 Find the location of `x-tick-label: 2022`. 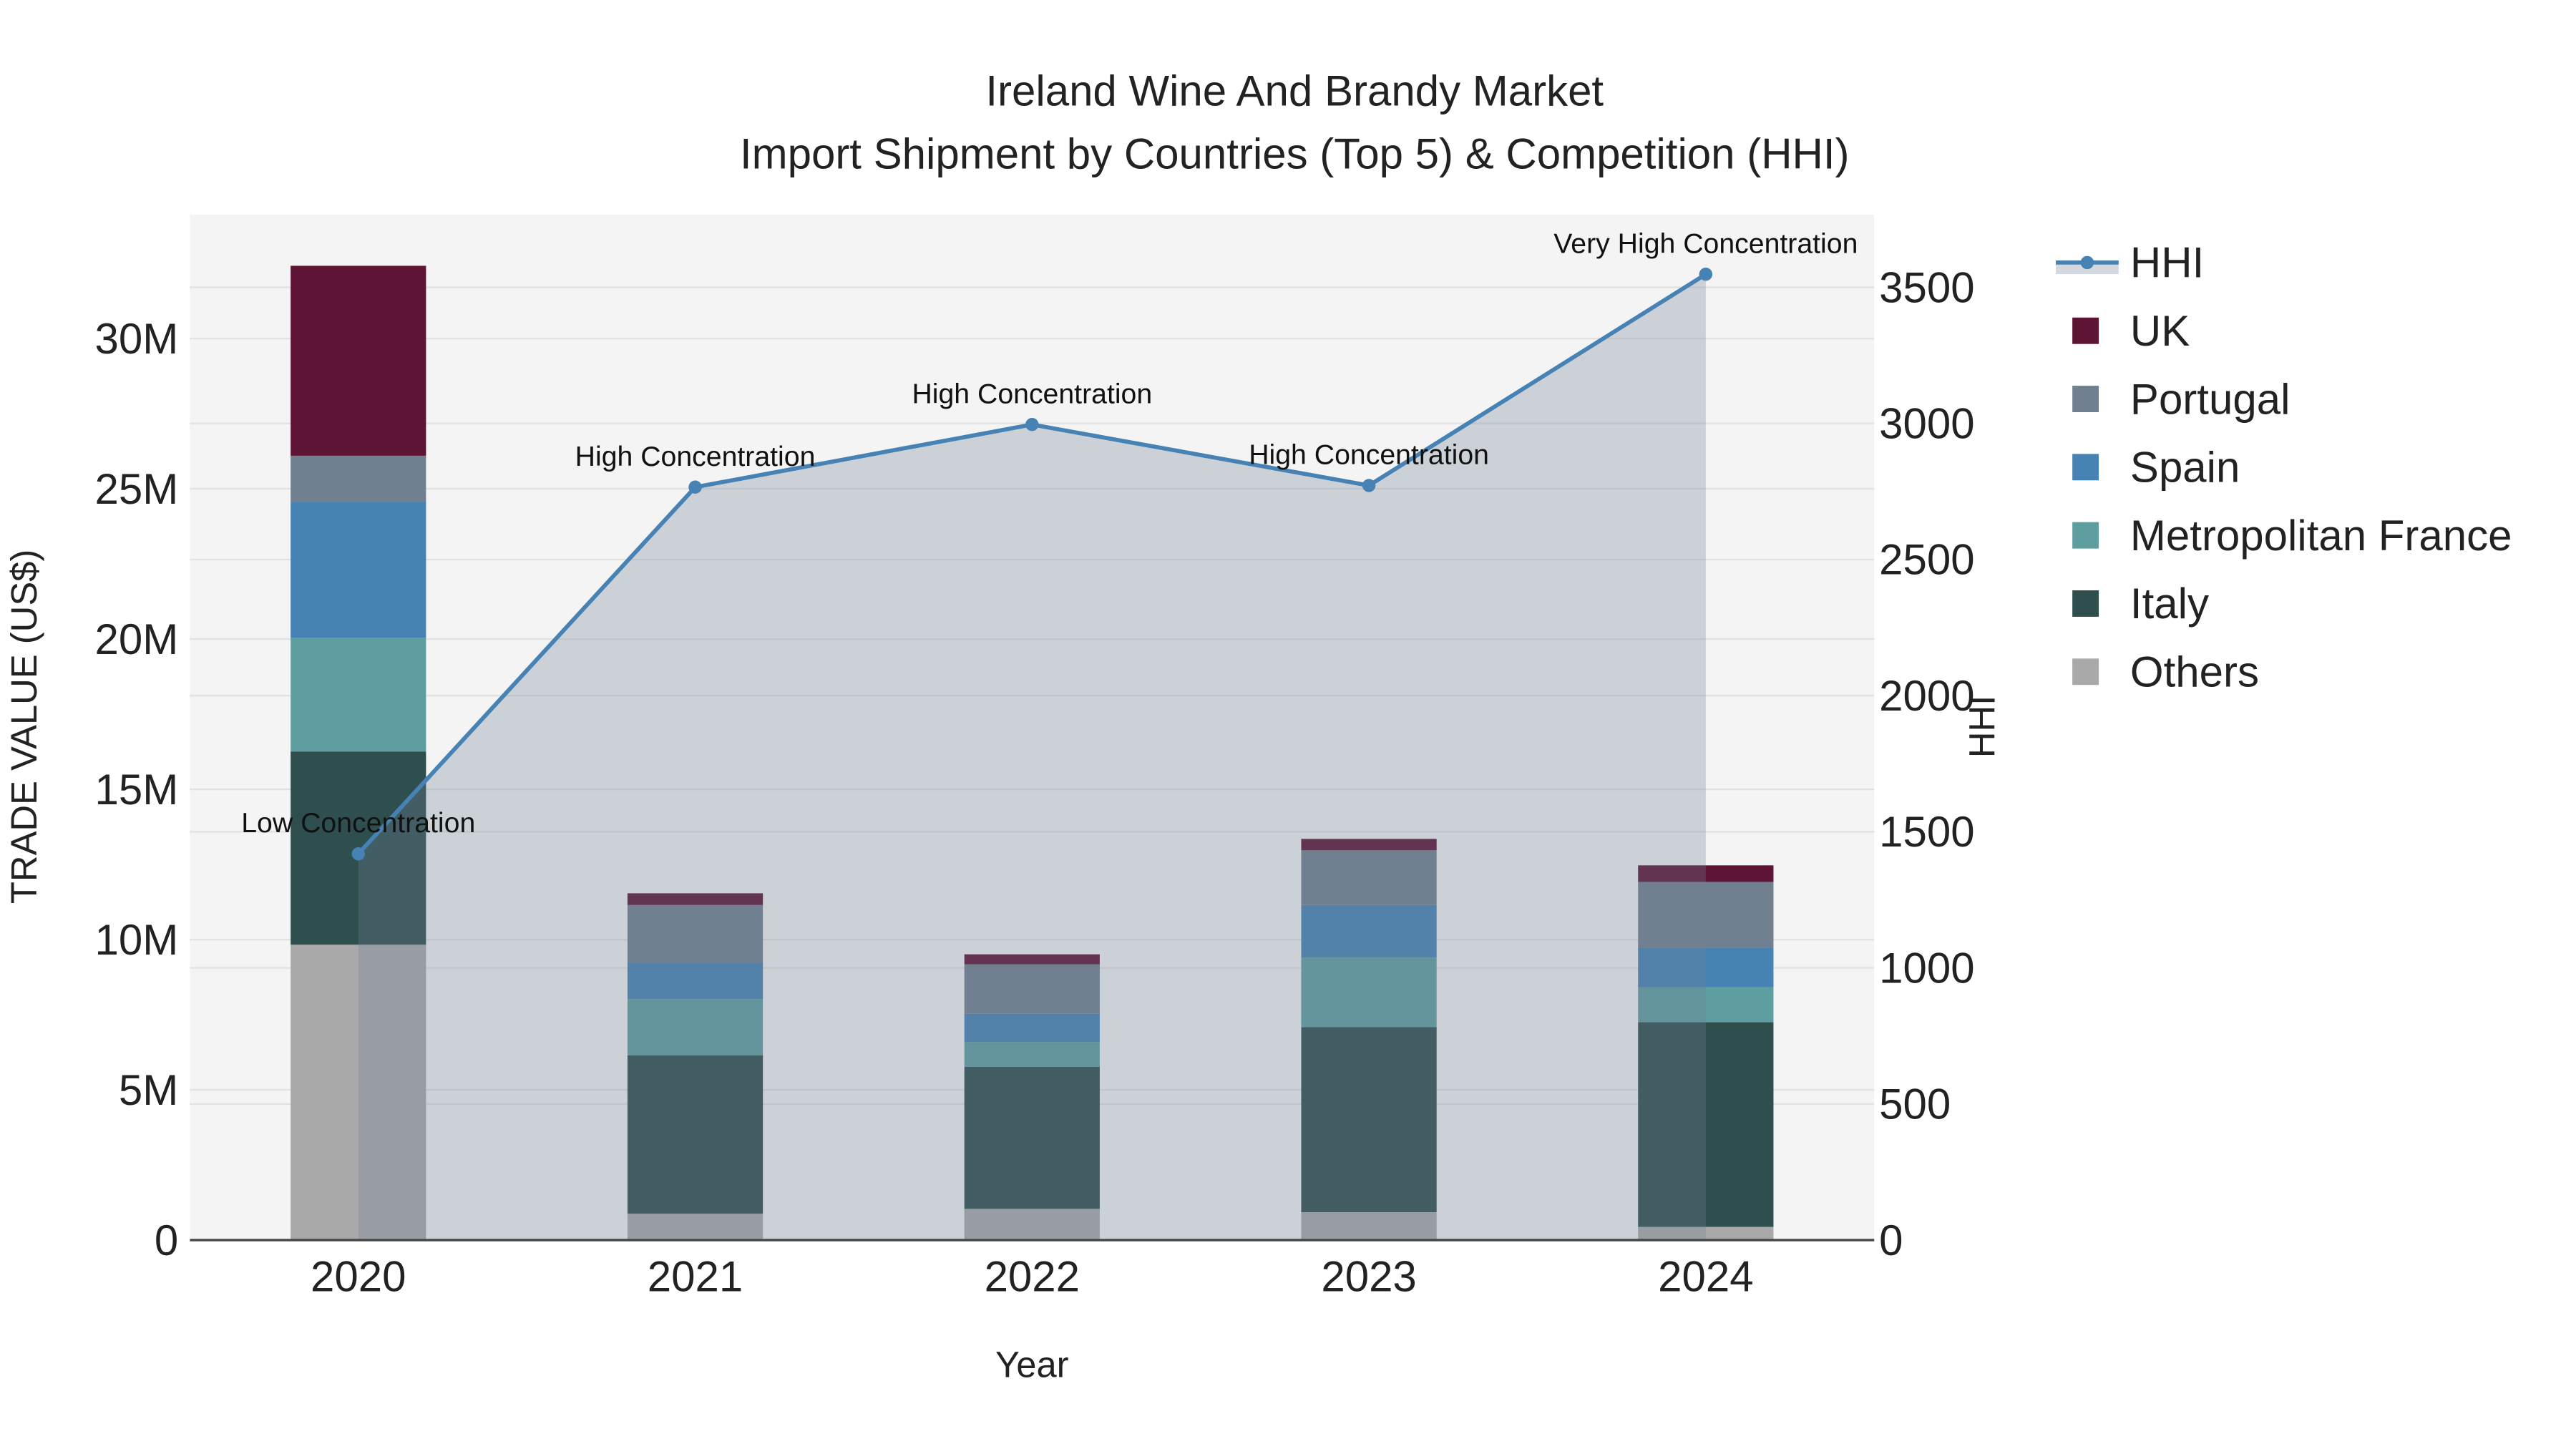

x-tick-label: 2022 is located at coordinates (1032, 1277).